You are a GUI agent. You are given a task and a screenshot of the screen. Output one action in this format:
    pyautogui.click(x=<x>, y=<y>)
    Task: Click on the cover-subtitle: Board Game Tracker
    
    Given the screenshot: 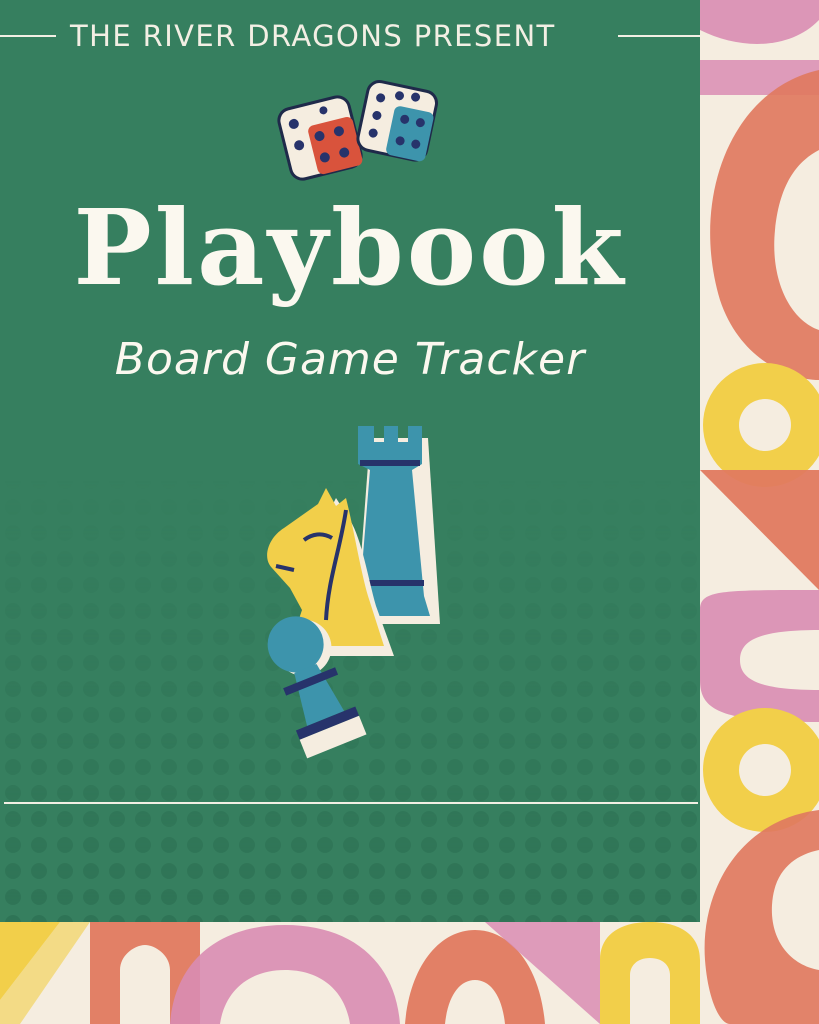 What is the action you would take?
    pyautogui.click(x=350, y=359)
    